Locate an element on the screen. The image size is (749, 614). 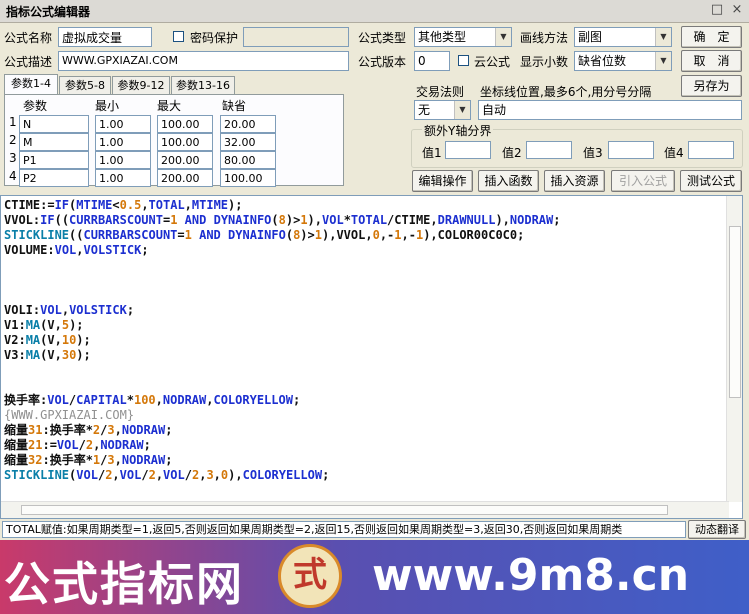
trade-rule-select: 无 ▼ is located at coordinates (442, 110).